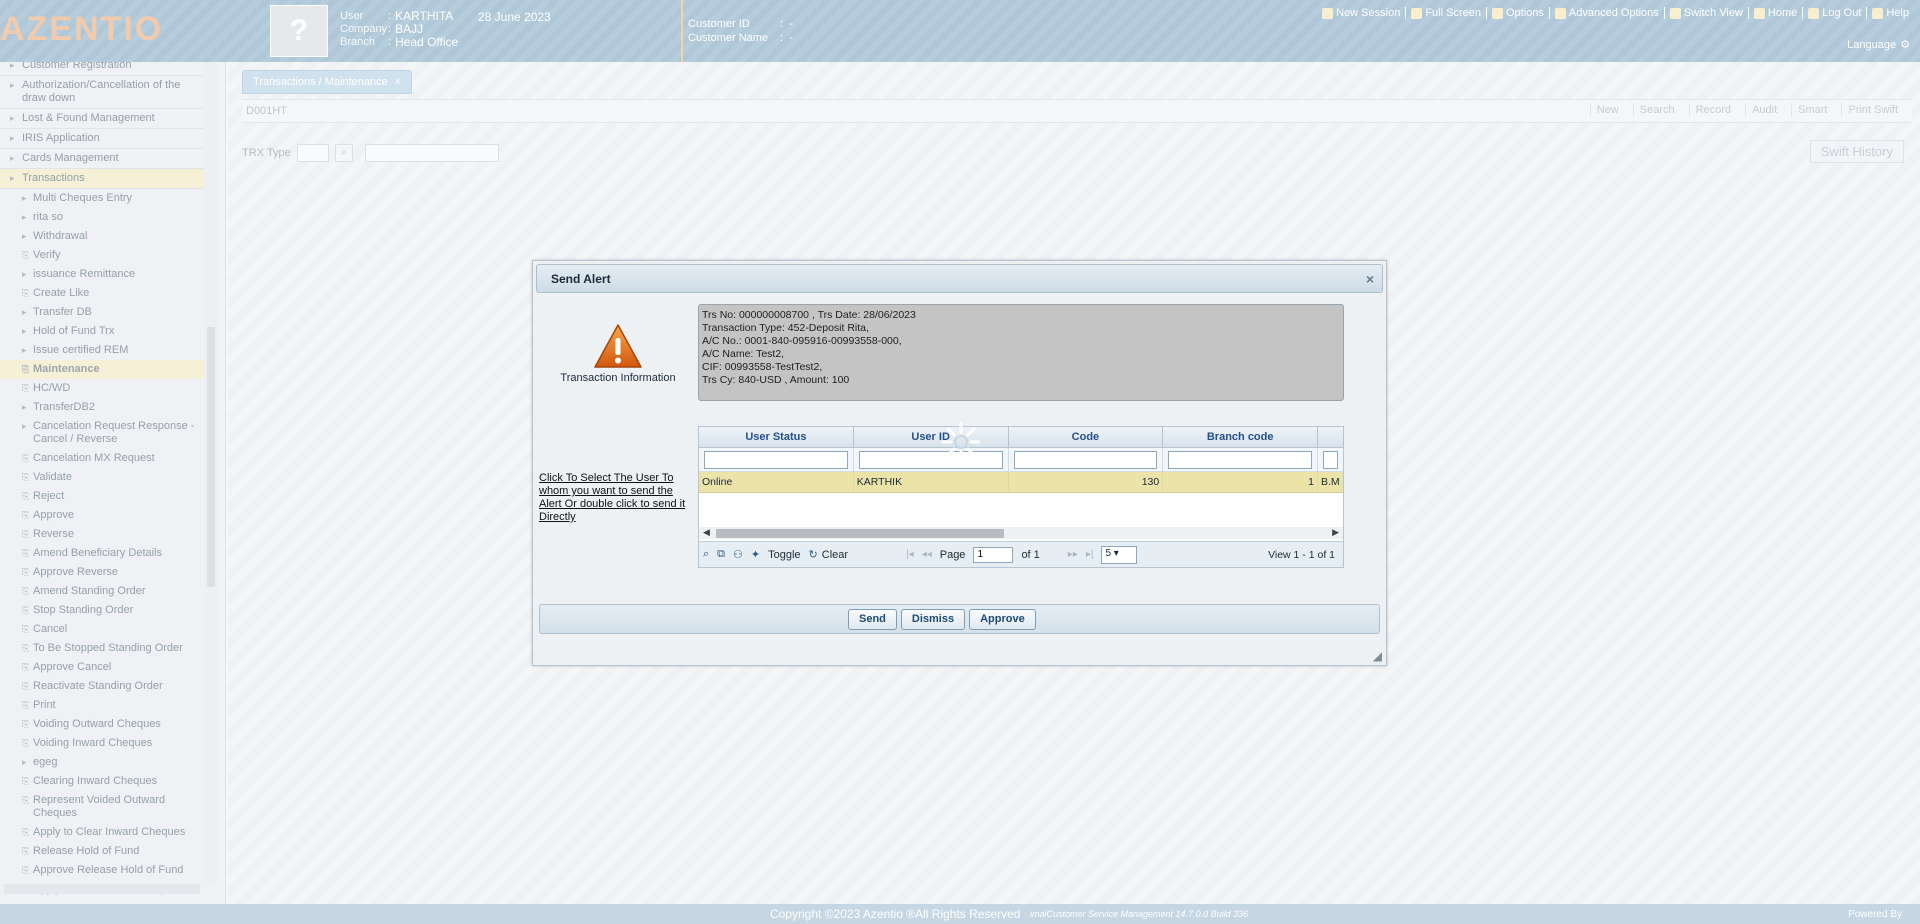 This screenshot has height=924, width=1920. What do you see at coordinates (776, 482) in the screenshot?
I see `cell-user-status: Online` at bounding box center [776, 482].